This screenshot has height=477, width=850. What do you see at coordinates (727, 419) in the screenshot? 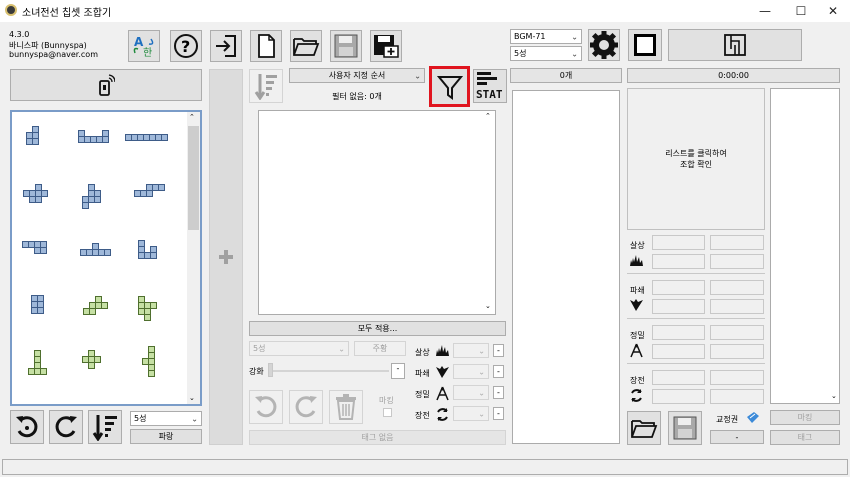
I see `ticket-label: 교정권` at bounding box center [727, 419].